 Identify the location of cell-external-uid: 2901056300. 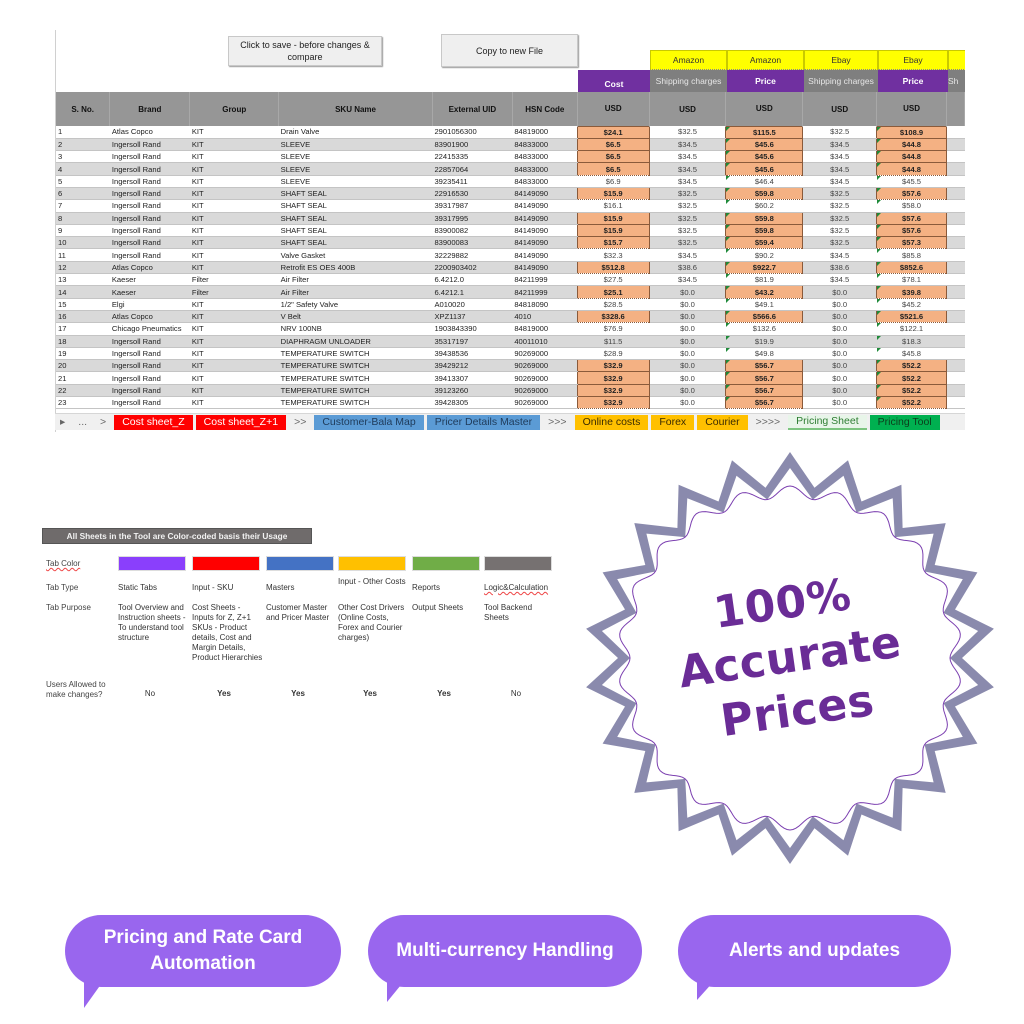
(472, 132).